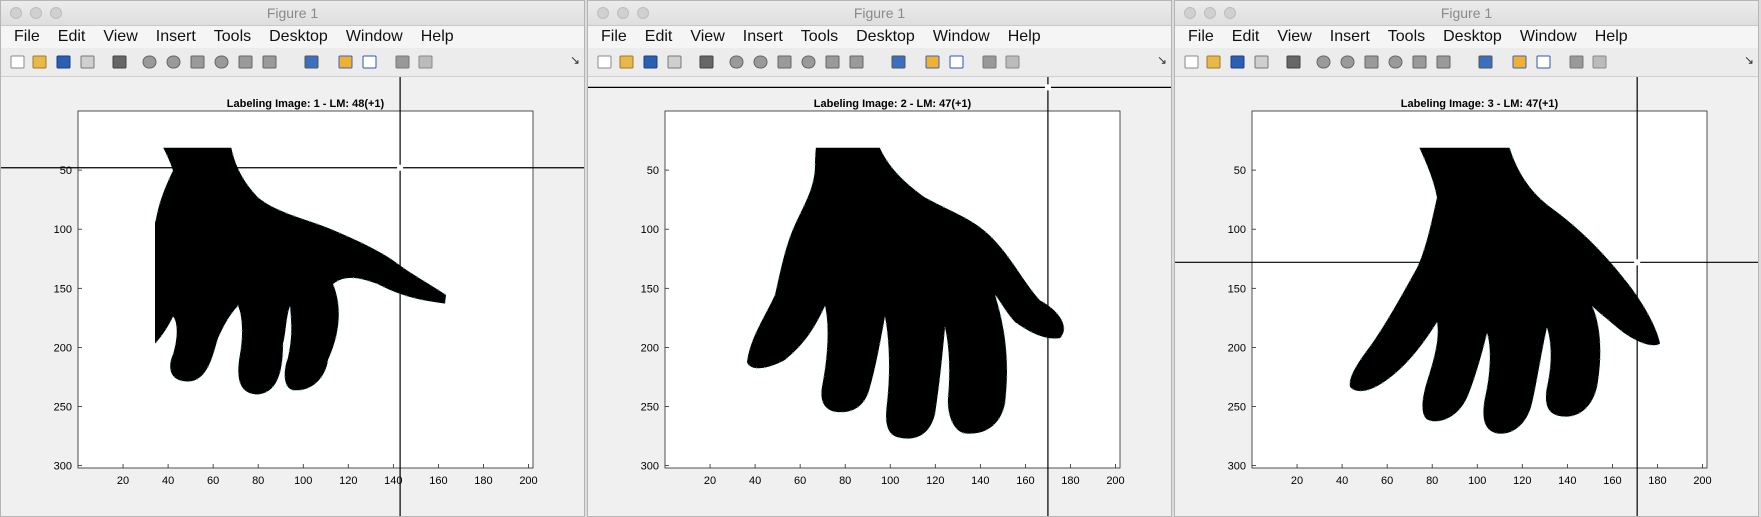 This screenshot has height=517, width=1761. Describe the element at coordinates (438, 481) in the screenshot. I see `x-tick-label: 160` at that location.